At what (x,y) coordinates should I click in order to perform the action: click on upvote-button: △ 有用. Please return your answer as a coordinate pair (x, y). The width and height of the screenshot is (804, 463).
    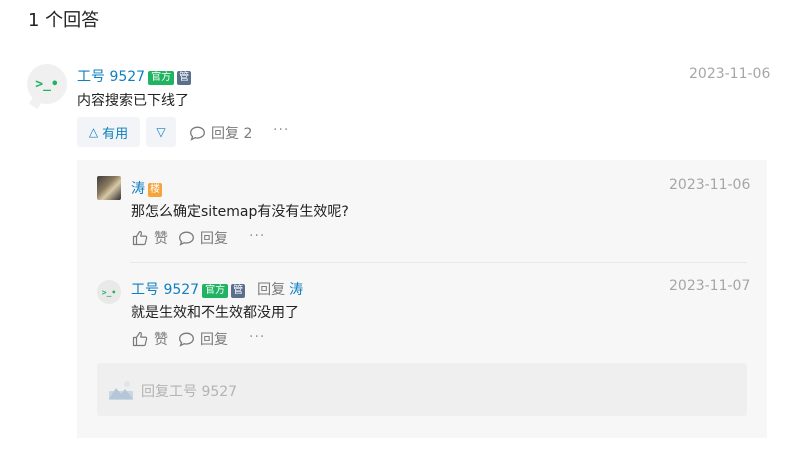
    Looking at the image, I should click on (108, 132).